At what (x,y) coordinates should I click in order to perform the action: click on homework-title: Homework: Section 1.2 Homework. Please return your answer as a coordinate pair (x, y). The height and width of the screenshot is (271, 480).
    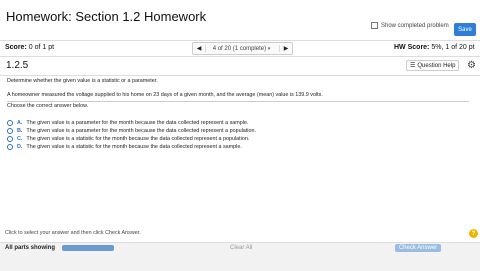
    Looking at the image, I should click on (106, 16).